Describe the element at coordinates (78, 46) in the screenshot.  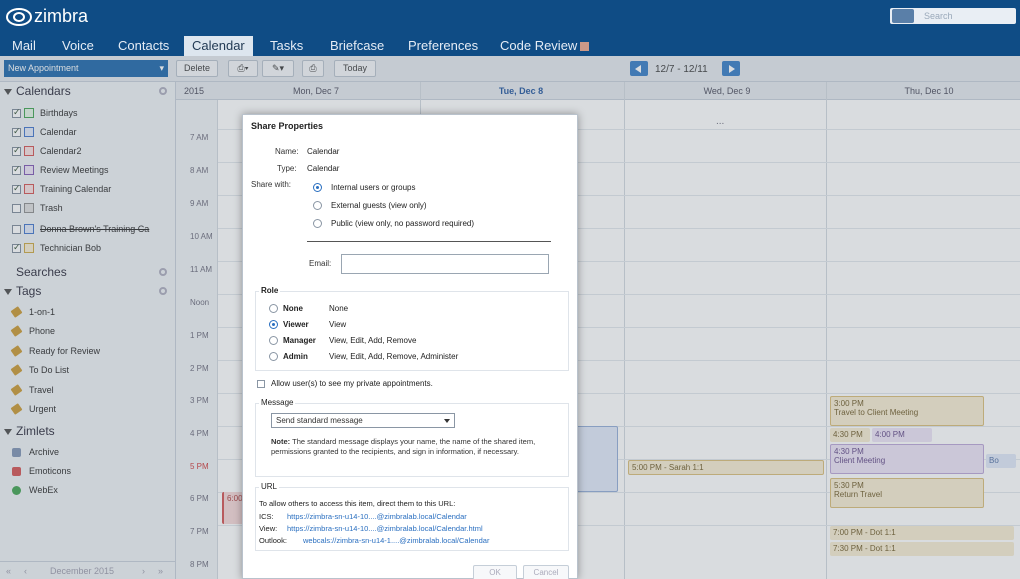
I see `tab-voice: Voice` at that location.